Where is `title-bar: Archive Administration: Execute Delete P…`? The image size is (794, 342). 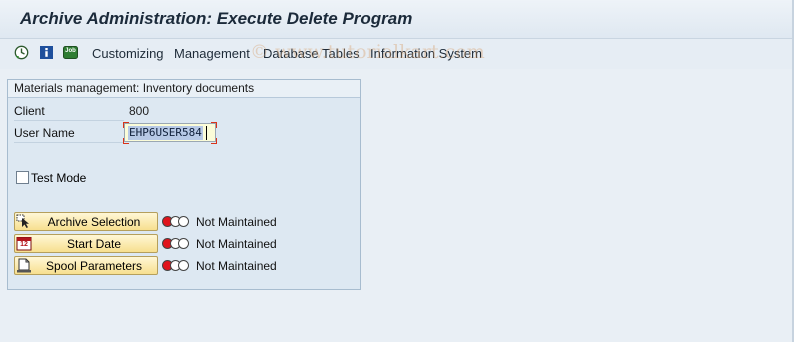
title-bar: Archive Administration: Execute Delete P… is located at coordinates (397, 19).